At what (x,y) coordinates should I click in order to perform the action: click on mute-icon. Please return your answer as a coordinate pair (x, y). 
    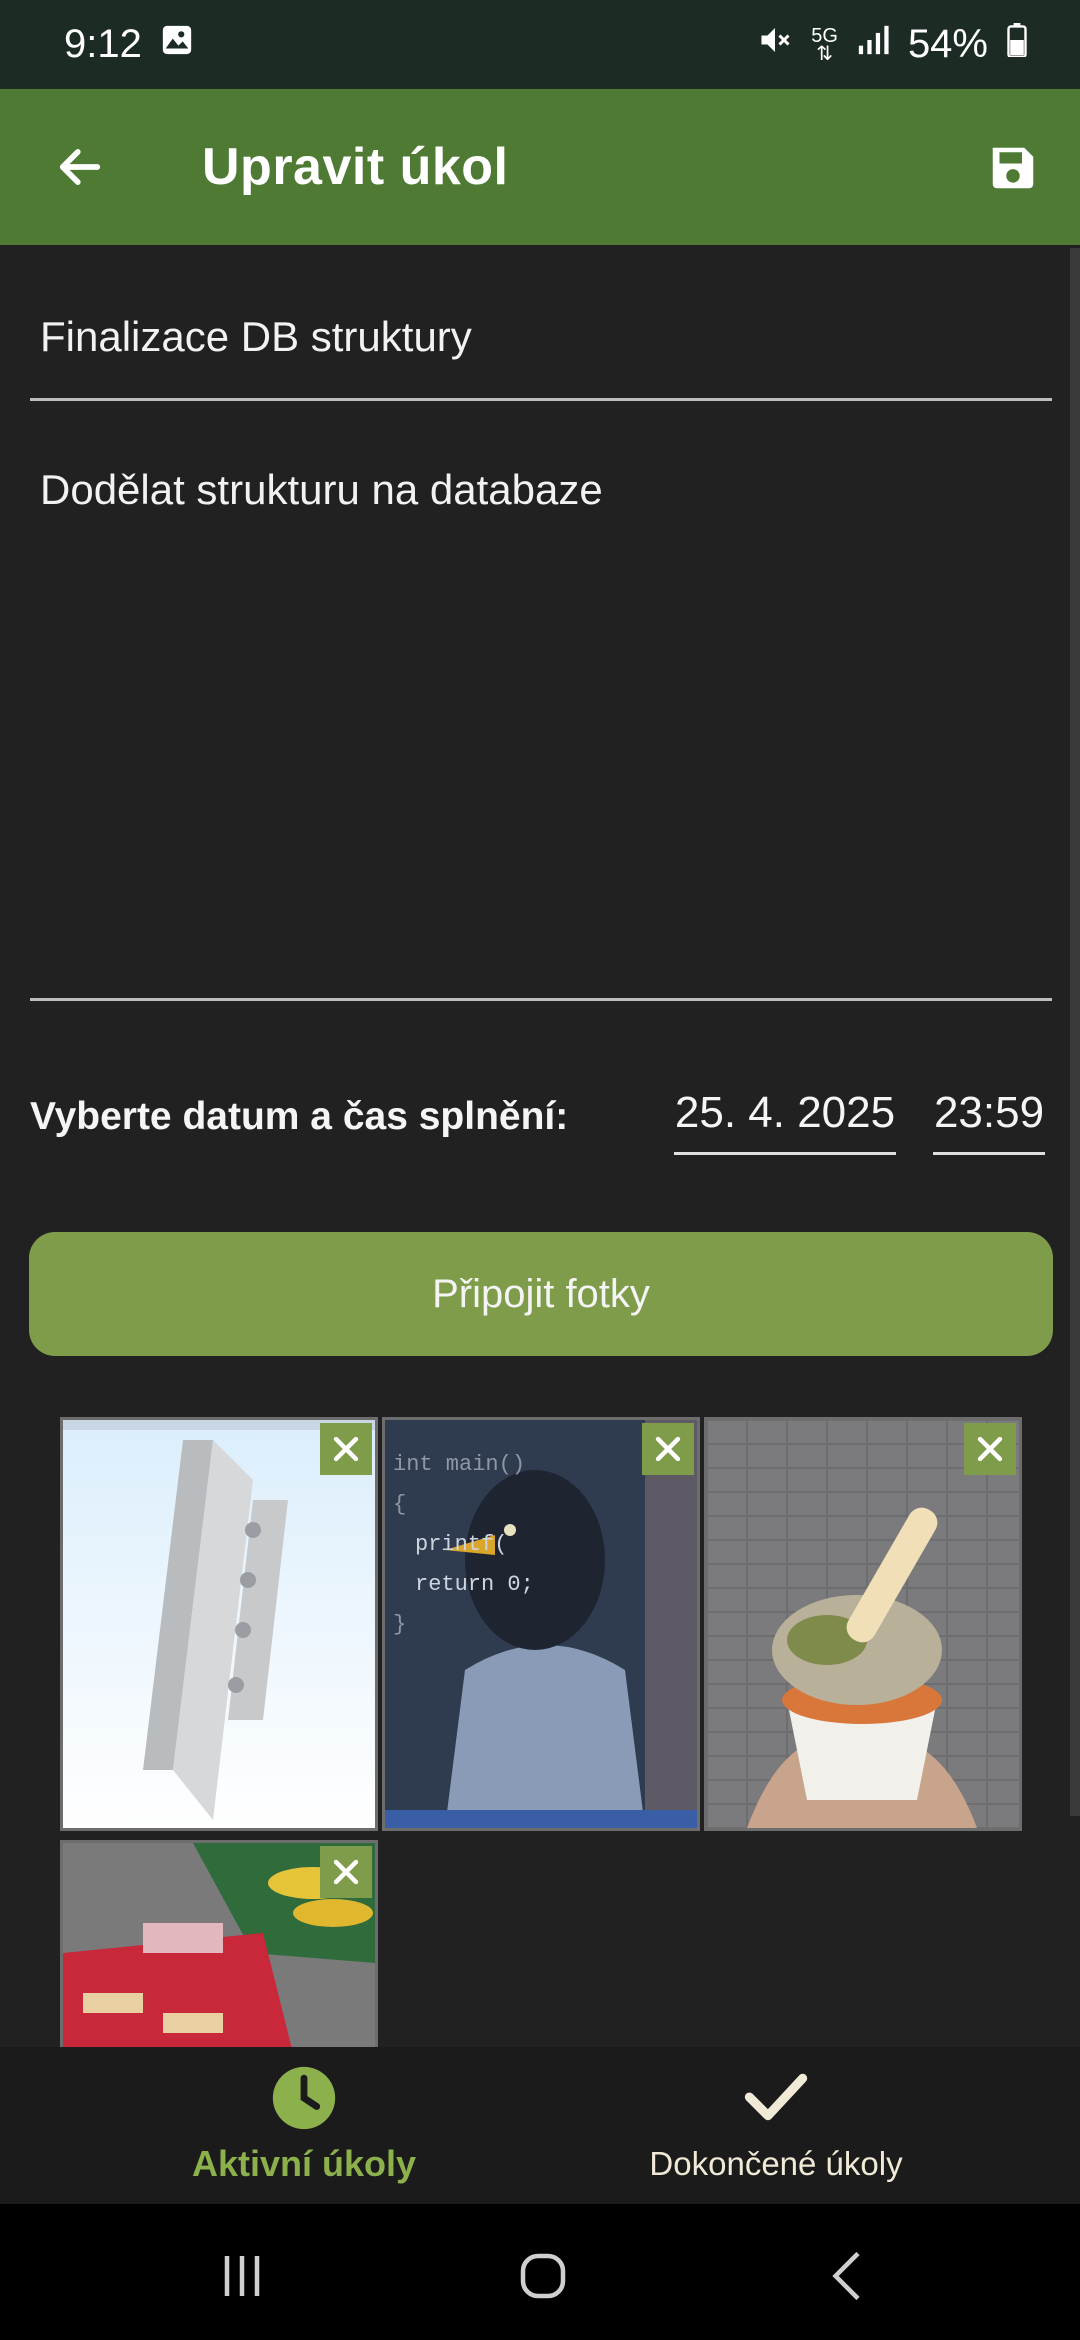
    Looking at the image, I should click on (775, 45).